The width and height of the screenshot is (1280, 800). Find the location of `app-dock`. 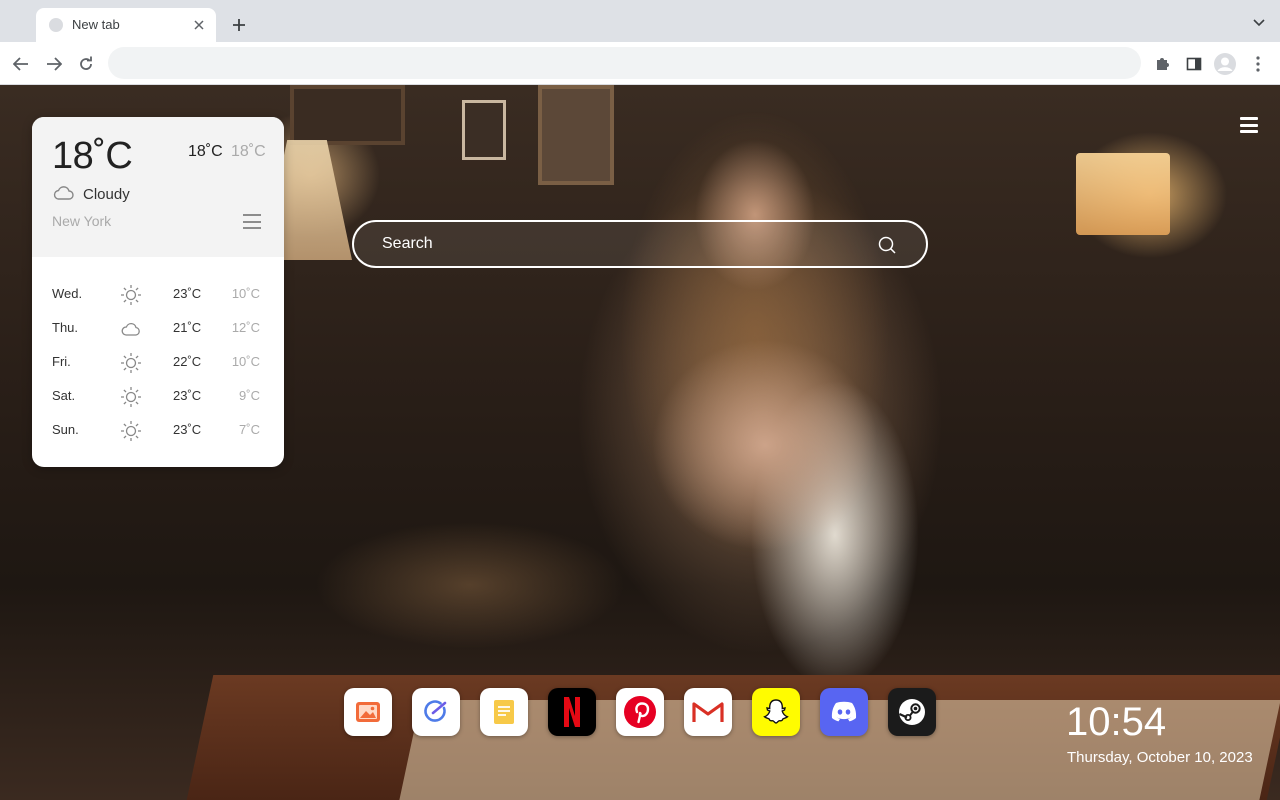

app-dock is located at coordinates (640, 712).